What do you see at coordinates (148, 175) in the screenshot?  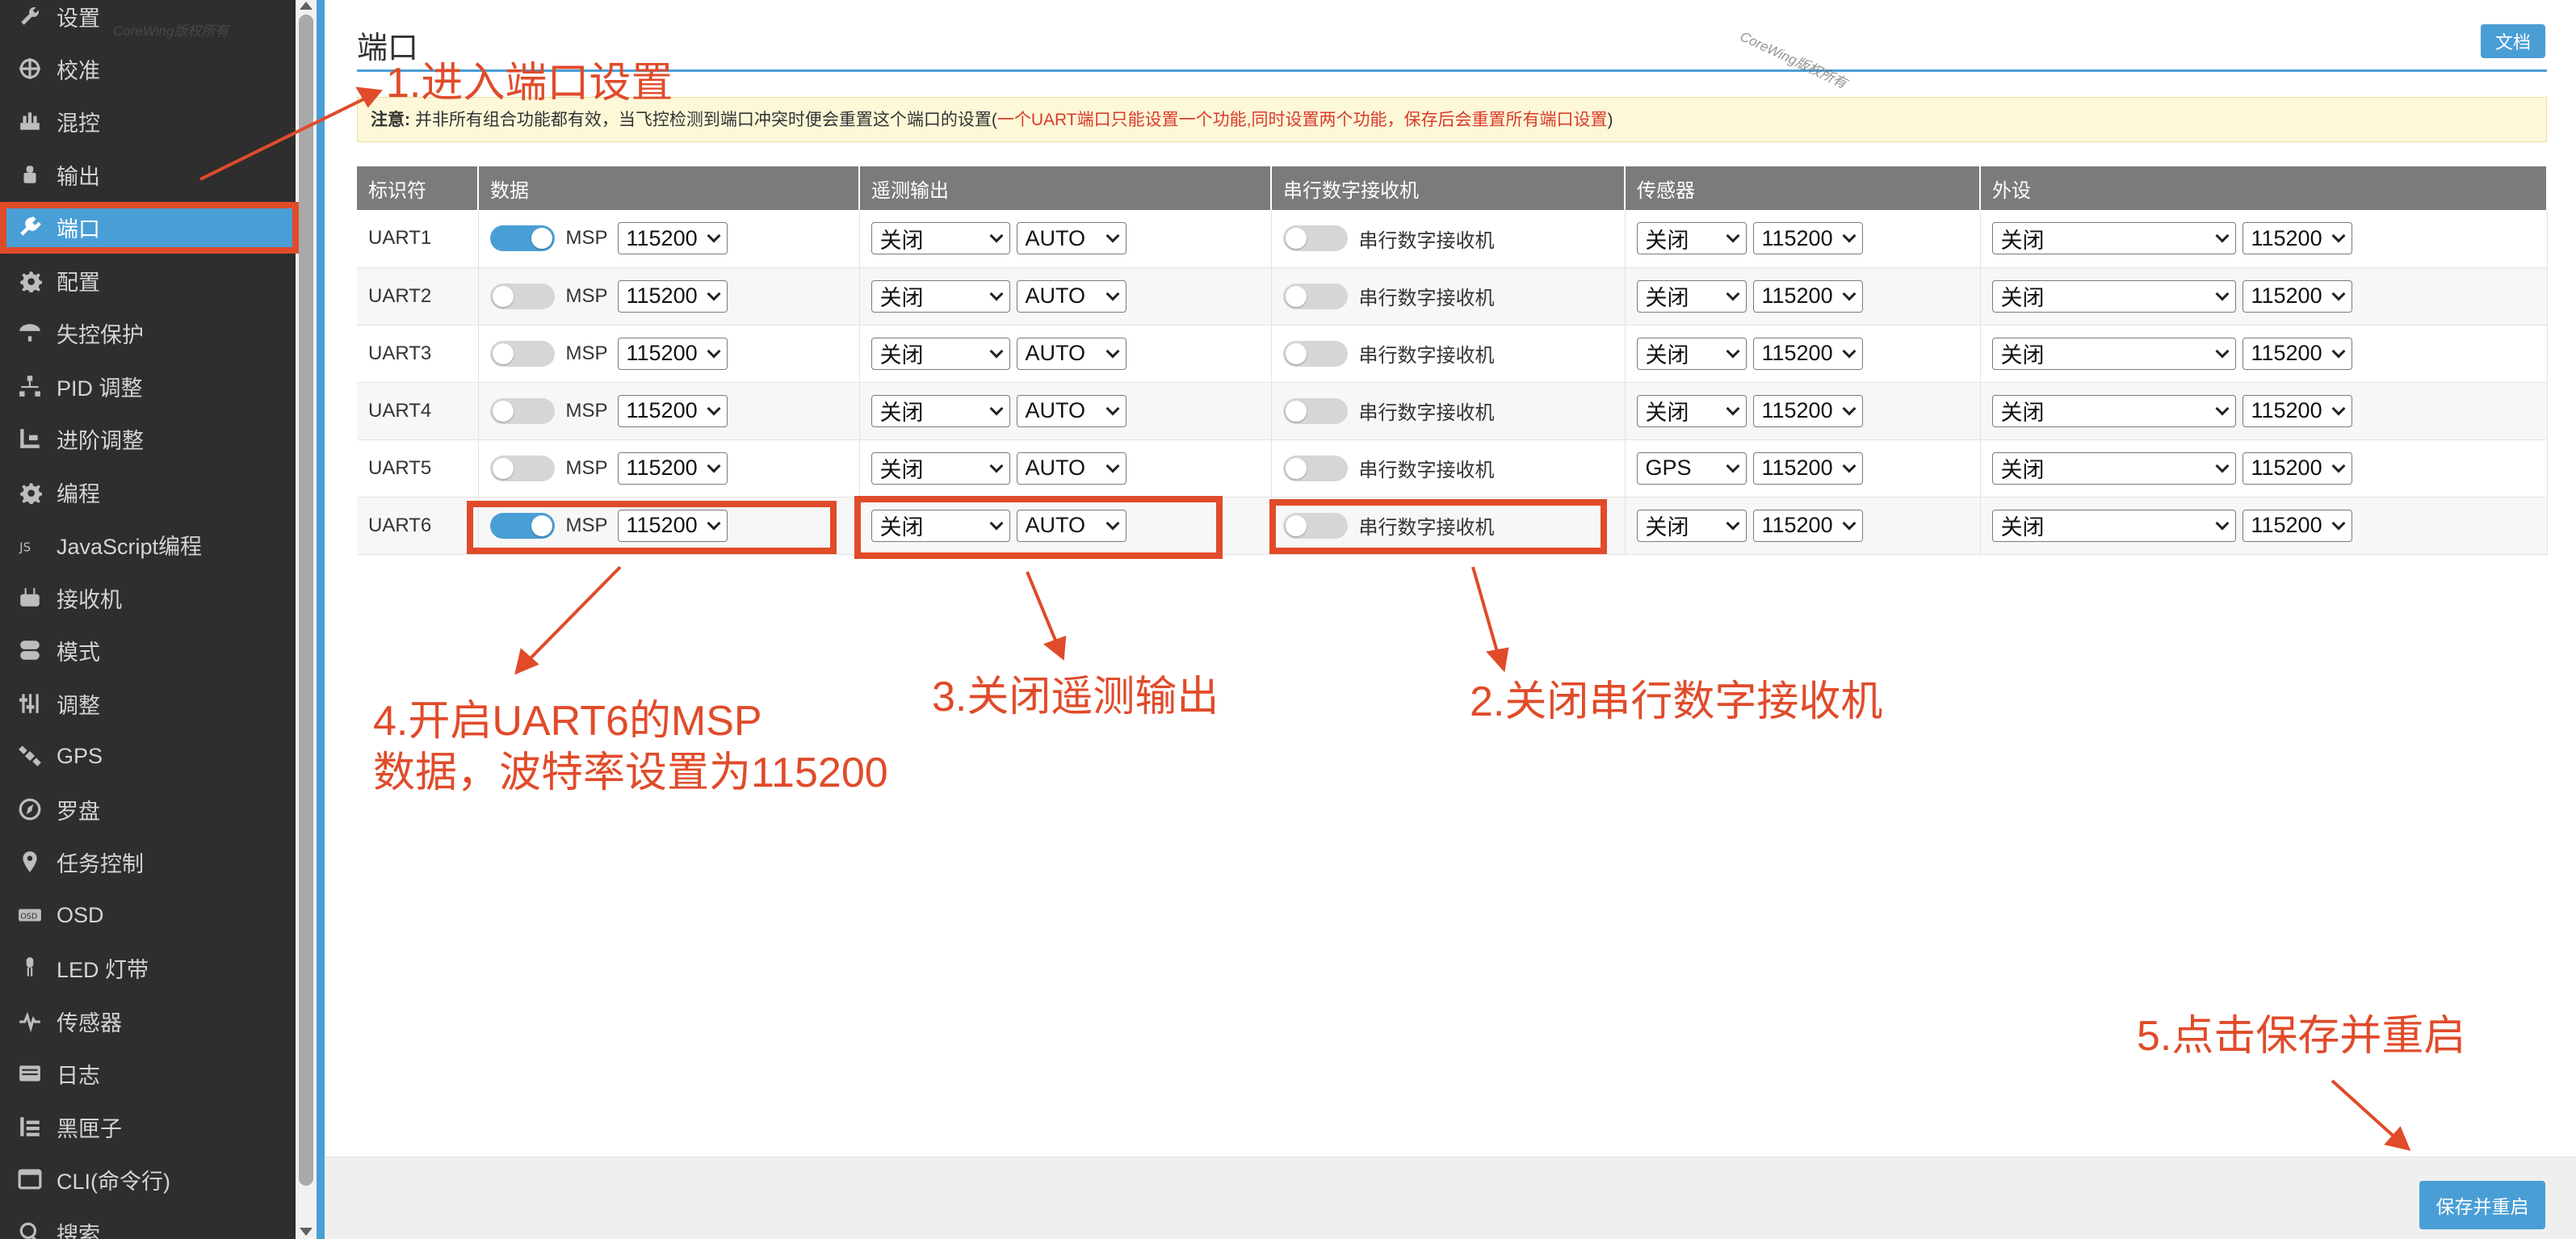 I see `sidebar-item-3: 输出` at bounding box center [148, 175].